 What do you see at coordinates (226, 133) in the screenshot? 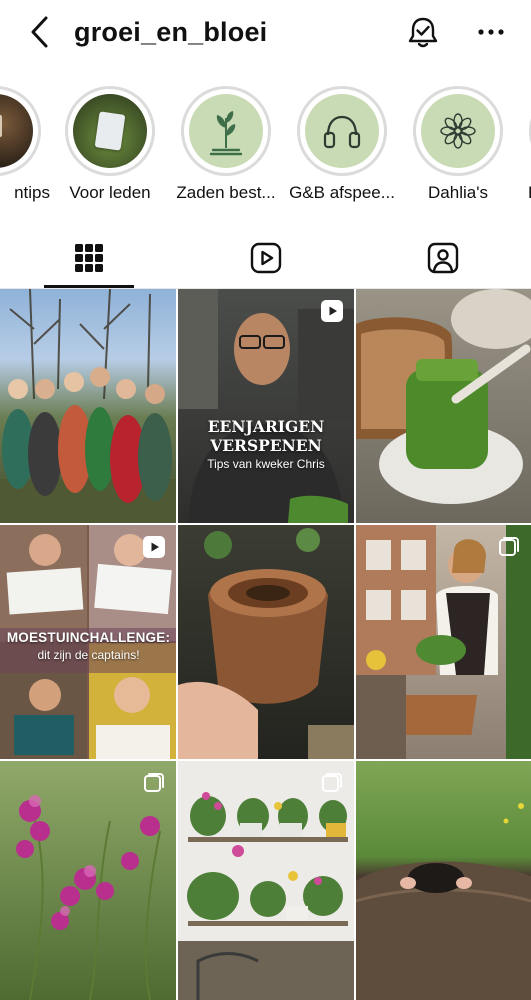
I see `seedling-icon` at bounding box center [226, 133].